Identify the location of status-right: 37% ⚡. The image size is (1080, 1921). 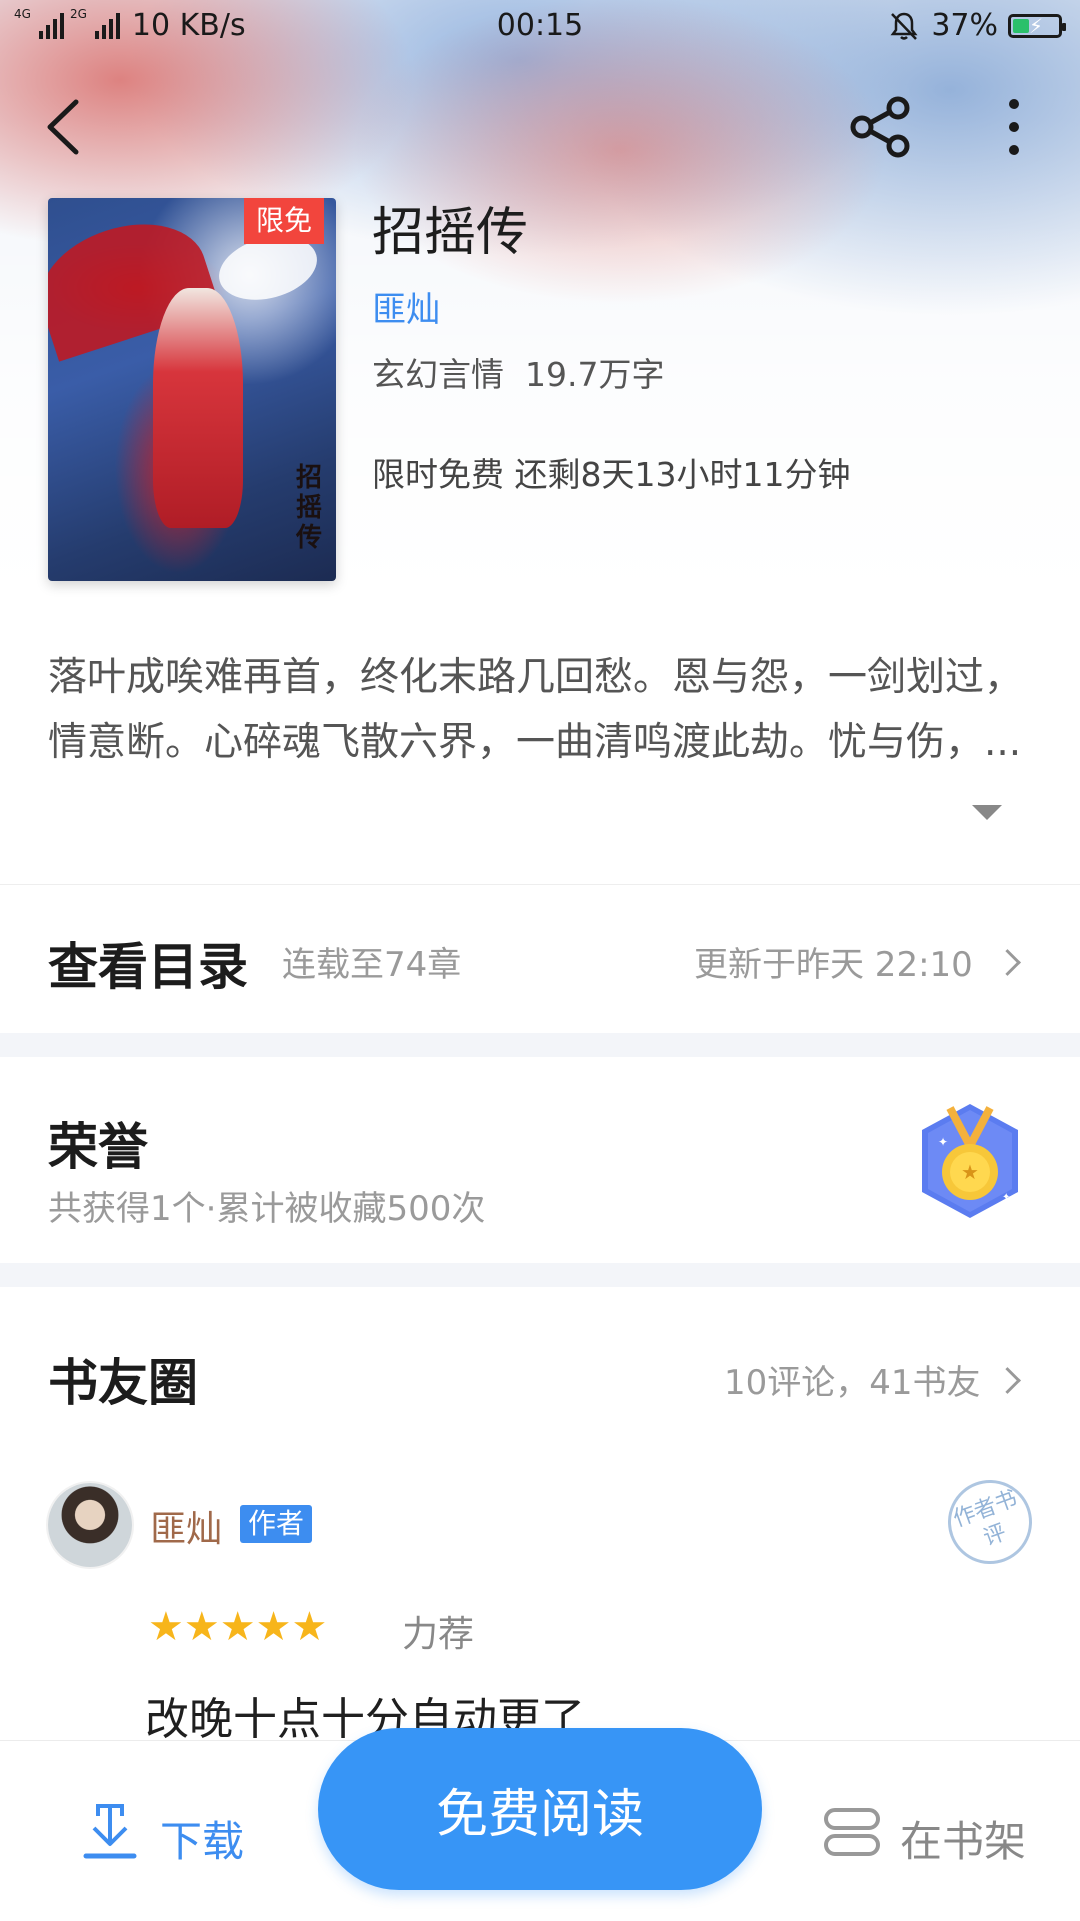
(976, 25).